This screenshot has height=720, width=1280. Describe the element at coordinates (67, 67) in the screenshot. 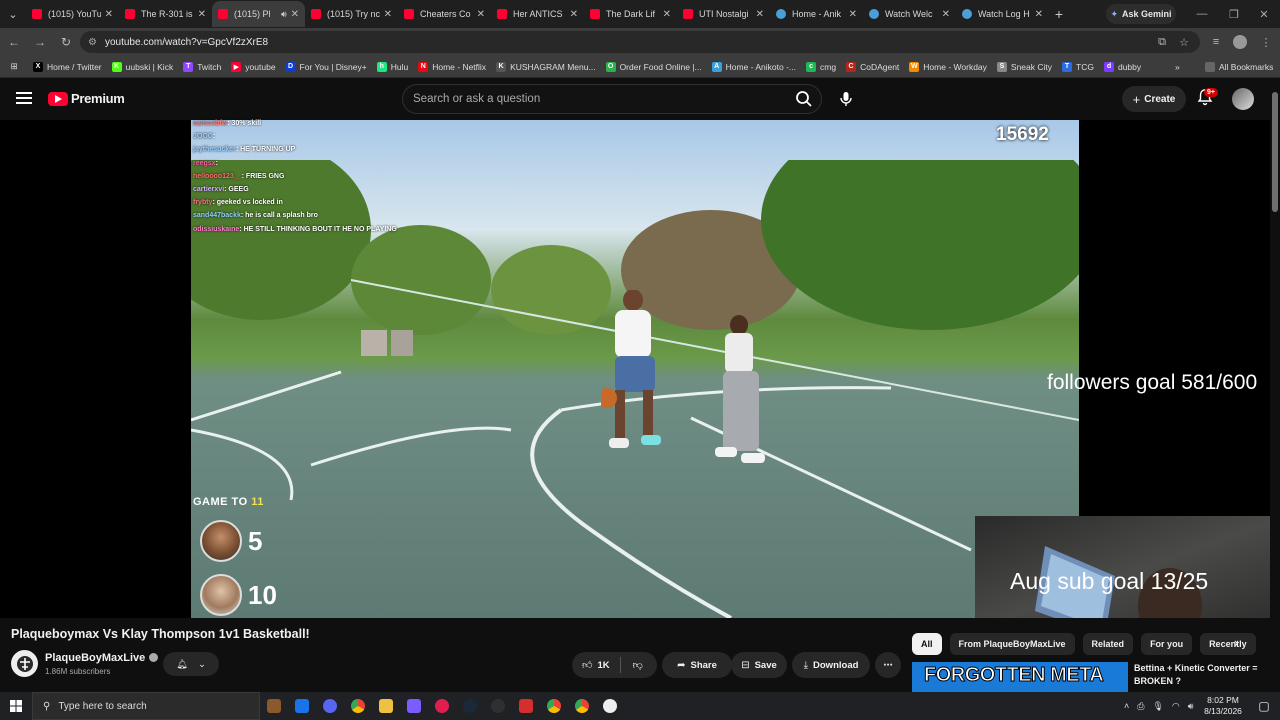

I see `bookmark-item: X Home / Twitter` at that location.